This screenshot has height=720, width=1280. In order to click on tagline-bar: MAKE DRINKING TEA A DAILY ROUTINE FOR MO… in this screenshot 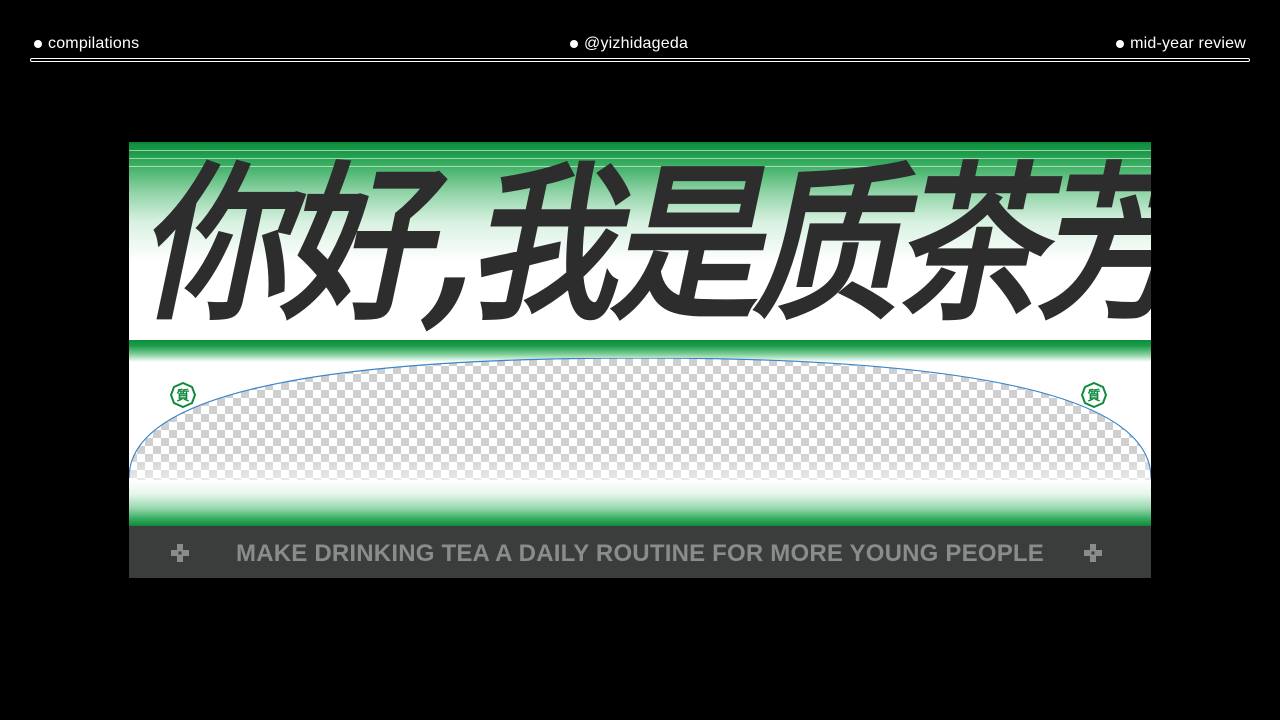, I will do `click(640, 552)`.